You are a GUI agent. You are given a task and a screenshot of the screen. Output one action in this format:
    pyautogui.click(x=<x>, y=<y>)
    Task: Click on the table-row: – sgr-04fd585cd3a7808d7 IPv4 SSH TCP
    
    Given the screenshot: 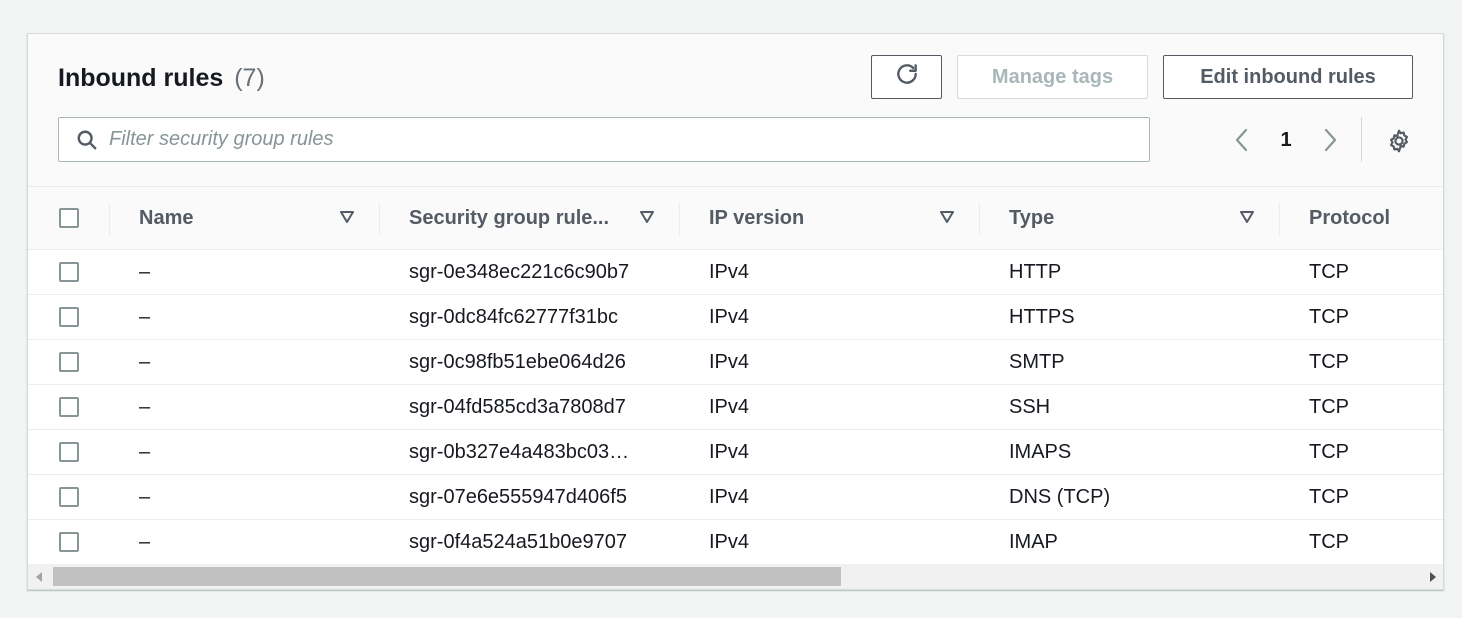 What is the action you would take?
    pyautogui.click(x=735, y=407)
    